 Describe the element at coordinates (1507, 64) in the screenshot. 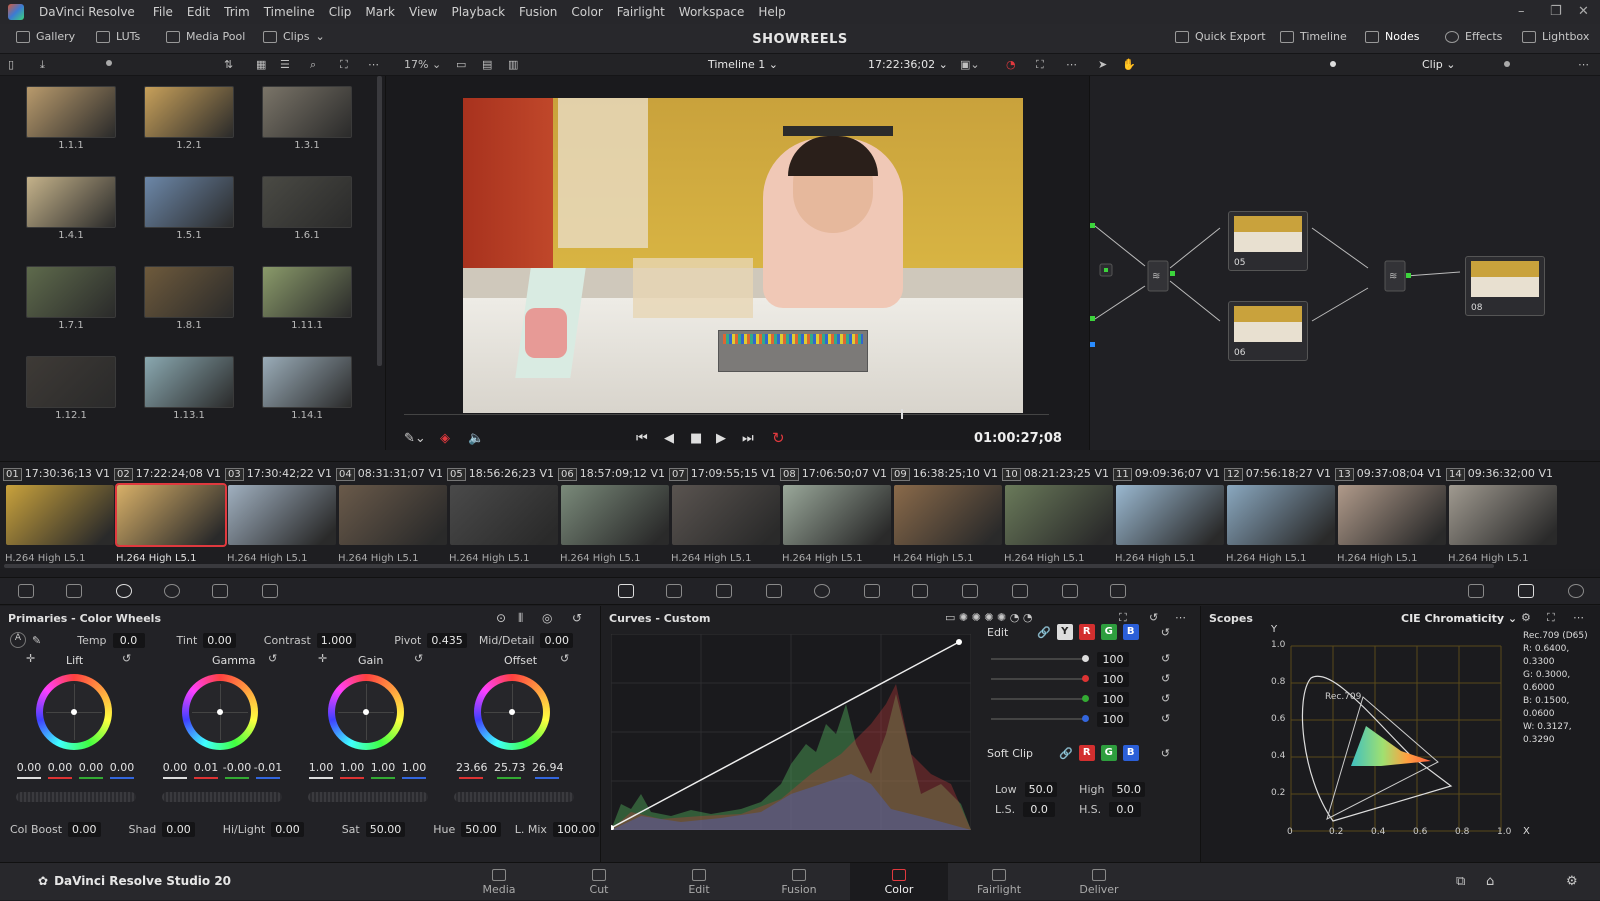

I see `node-zoom-slider` at that location.